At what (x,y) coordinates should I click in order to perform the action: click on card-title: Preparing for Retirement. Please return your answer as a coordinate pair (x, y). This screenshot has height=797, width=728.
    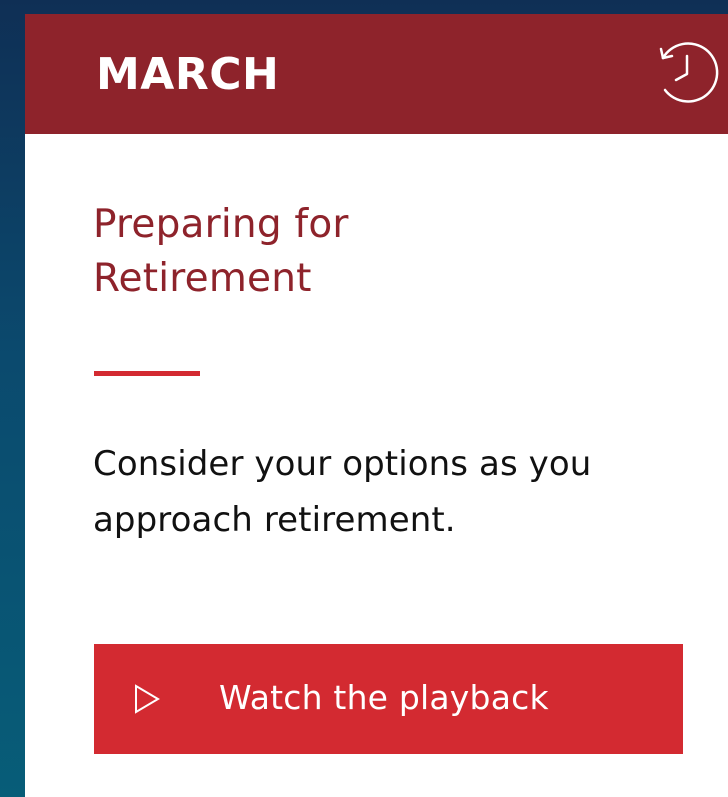
    Looking at the image, I should click on (221, 251).